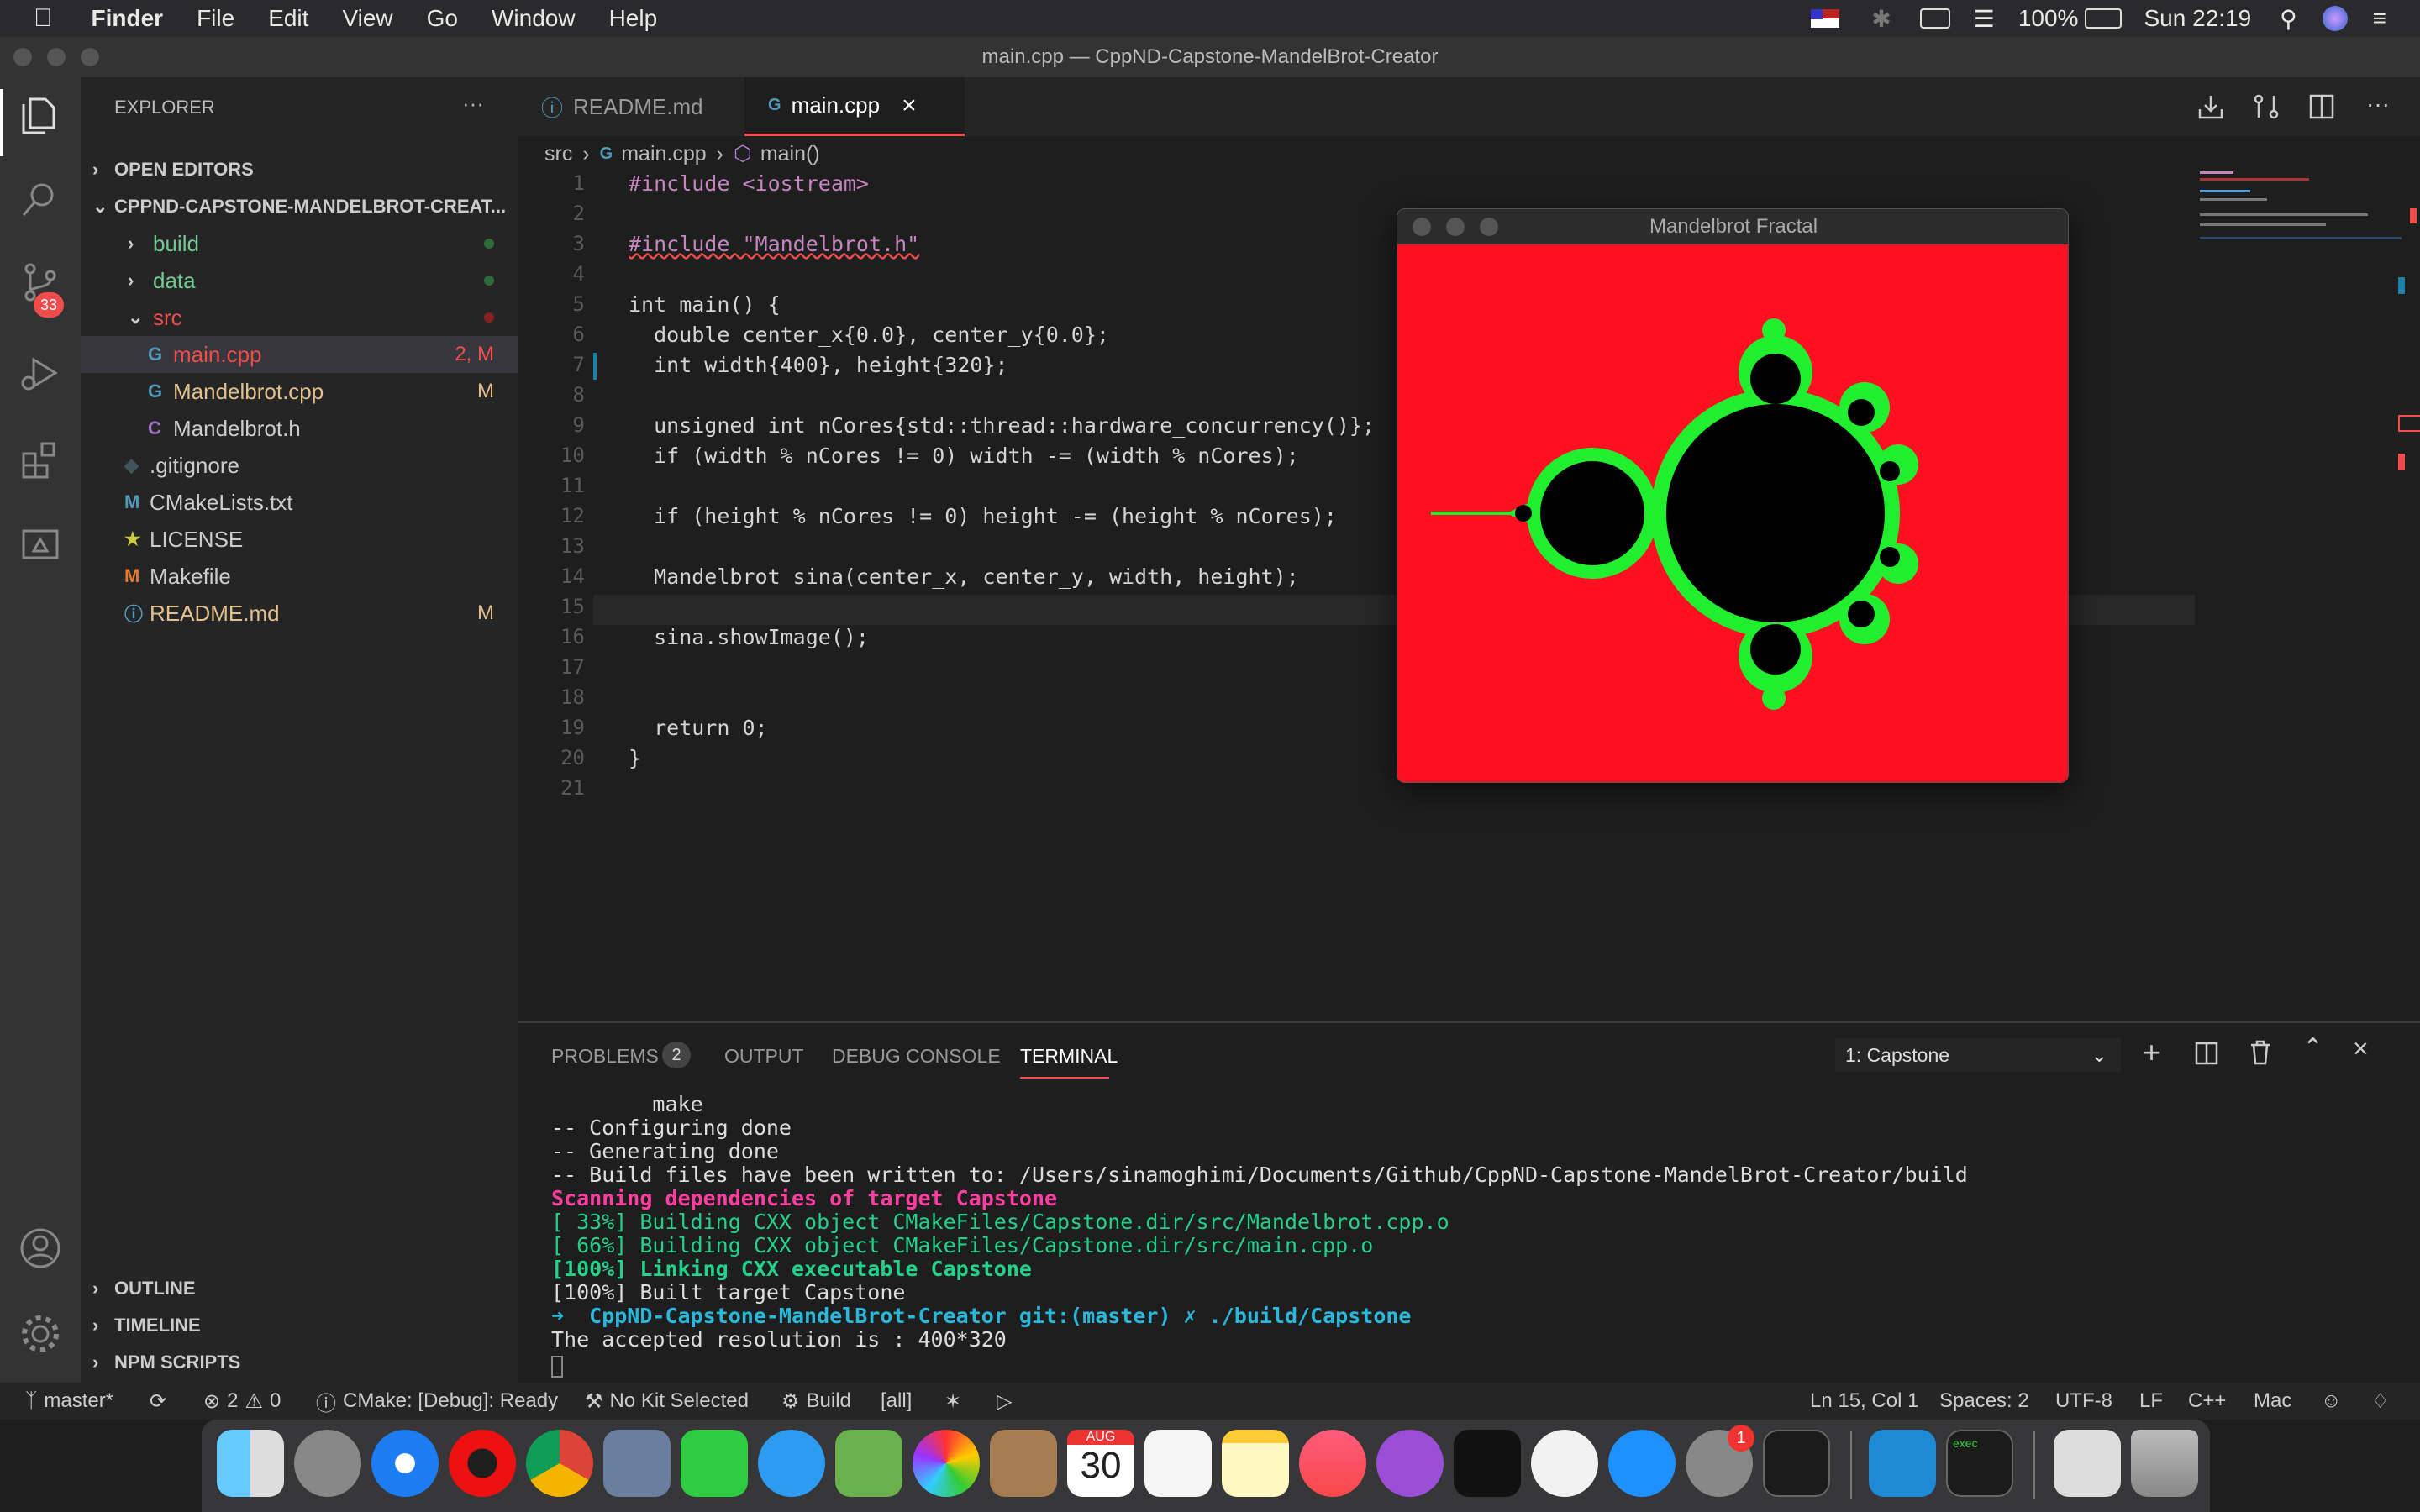  What do you see at coordinates (1980, 1463) in the screenshot?
I see `exec-dock-icon: exec` at bounding box center [1980, 1463].